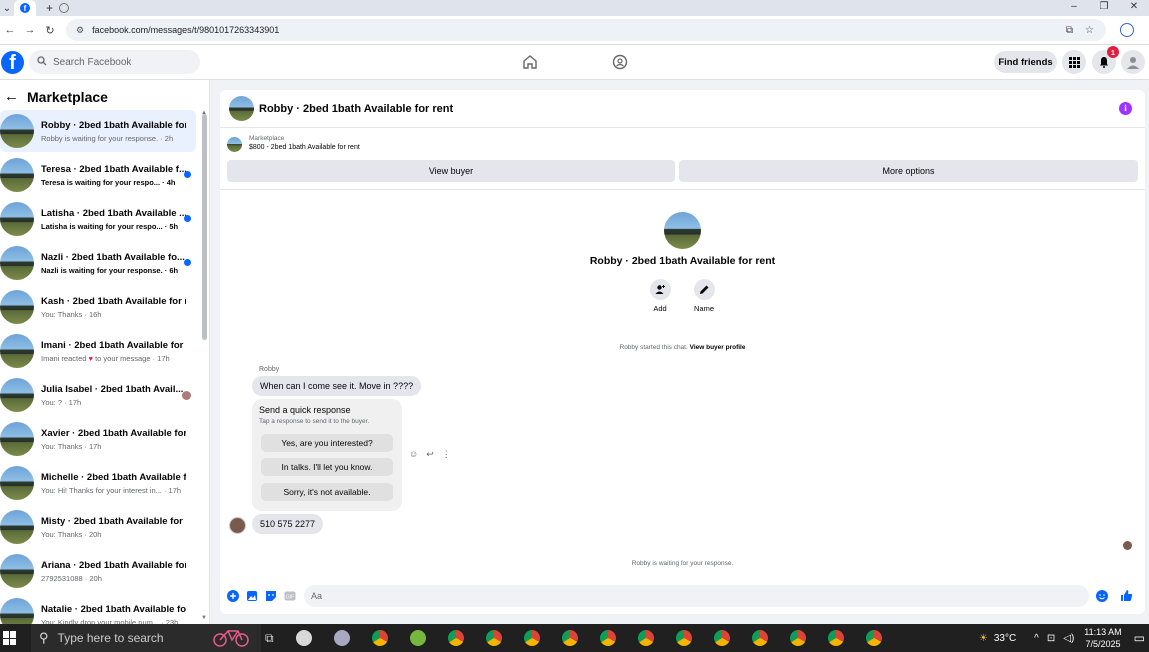 Image resolution: width=1149 pixels, height=652 pixels. I want to click on find-friends-button: Find friends, so click(1025, 62).